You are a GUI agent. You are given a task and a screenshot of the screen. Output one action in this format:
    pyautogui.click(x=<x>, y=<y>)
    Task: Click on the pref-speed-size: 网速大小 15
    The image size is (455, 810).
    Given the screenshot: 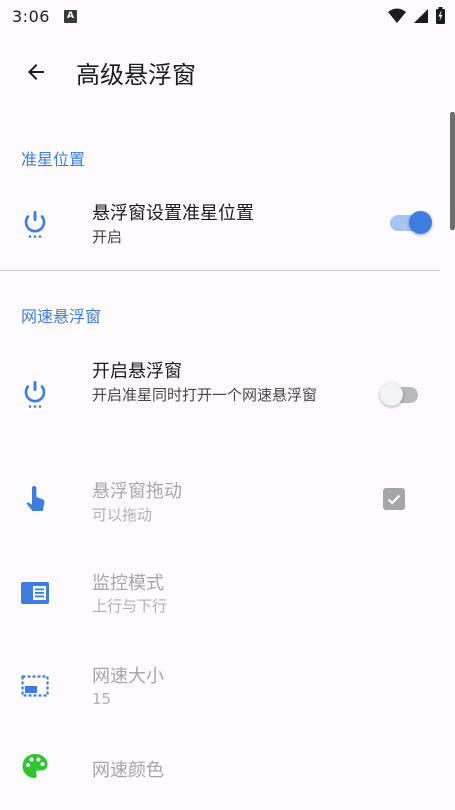 What is the action you would take?
    pyautogui.click(x=220, y=684)
    